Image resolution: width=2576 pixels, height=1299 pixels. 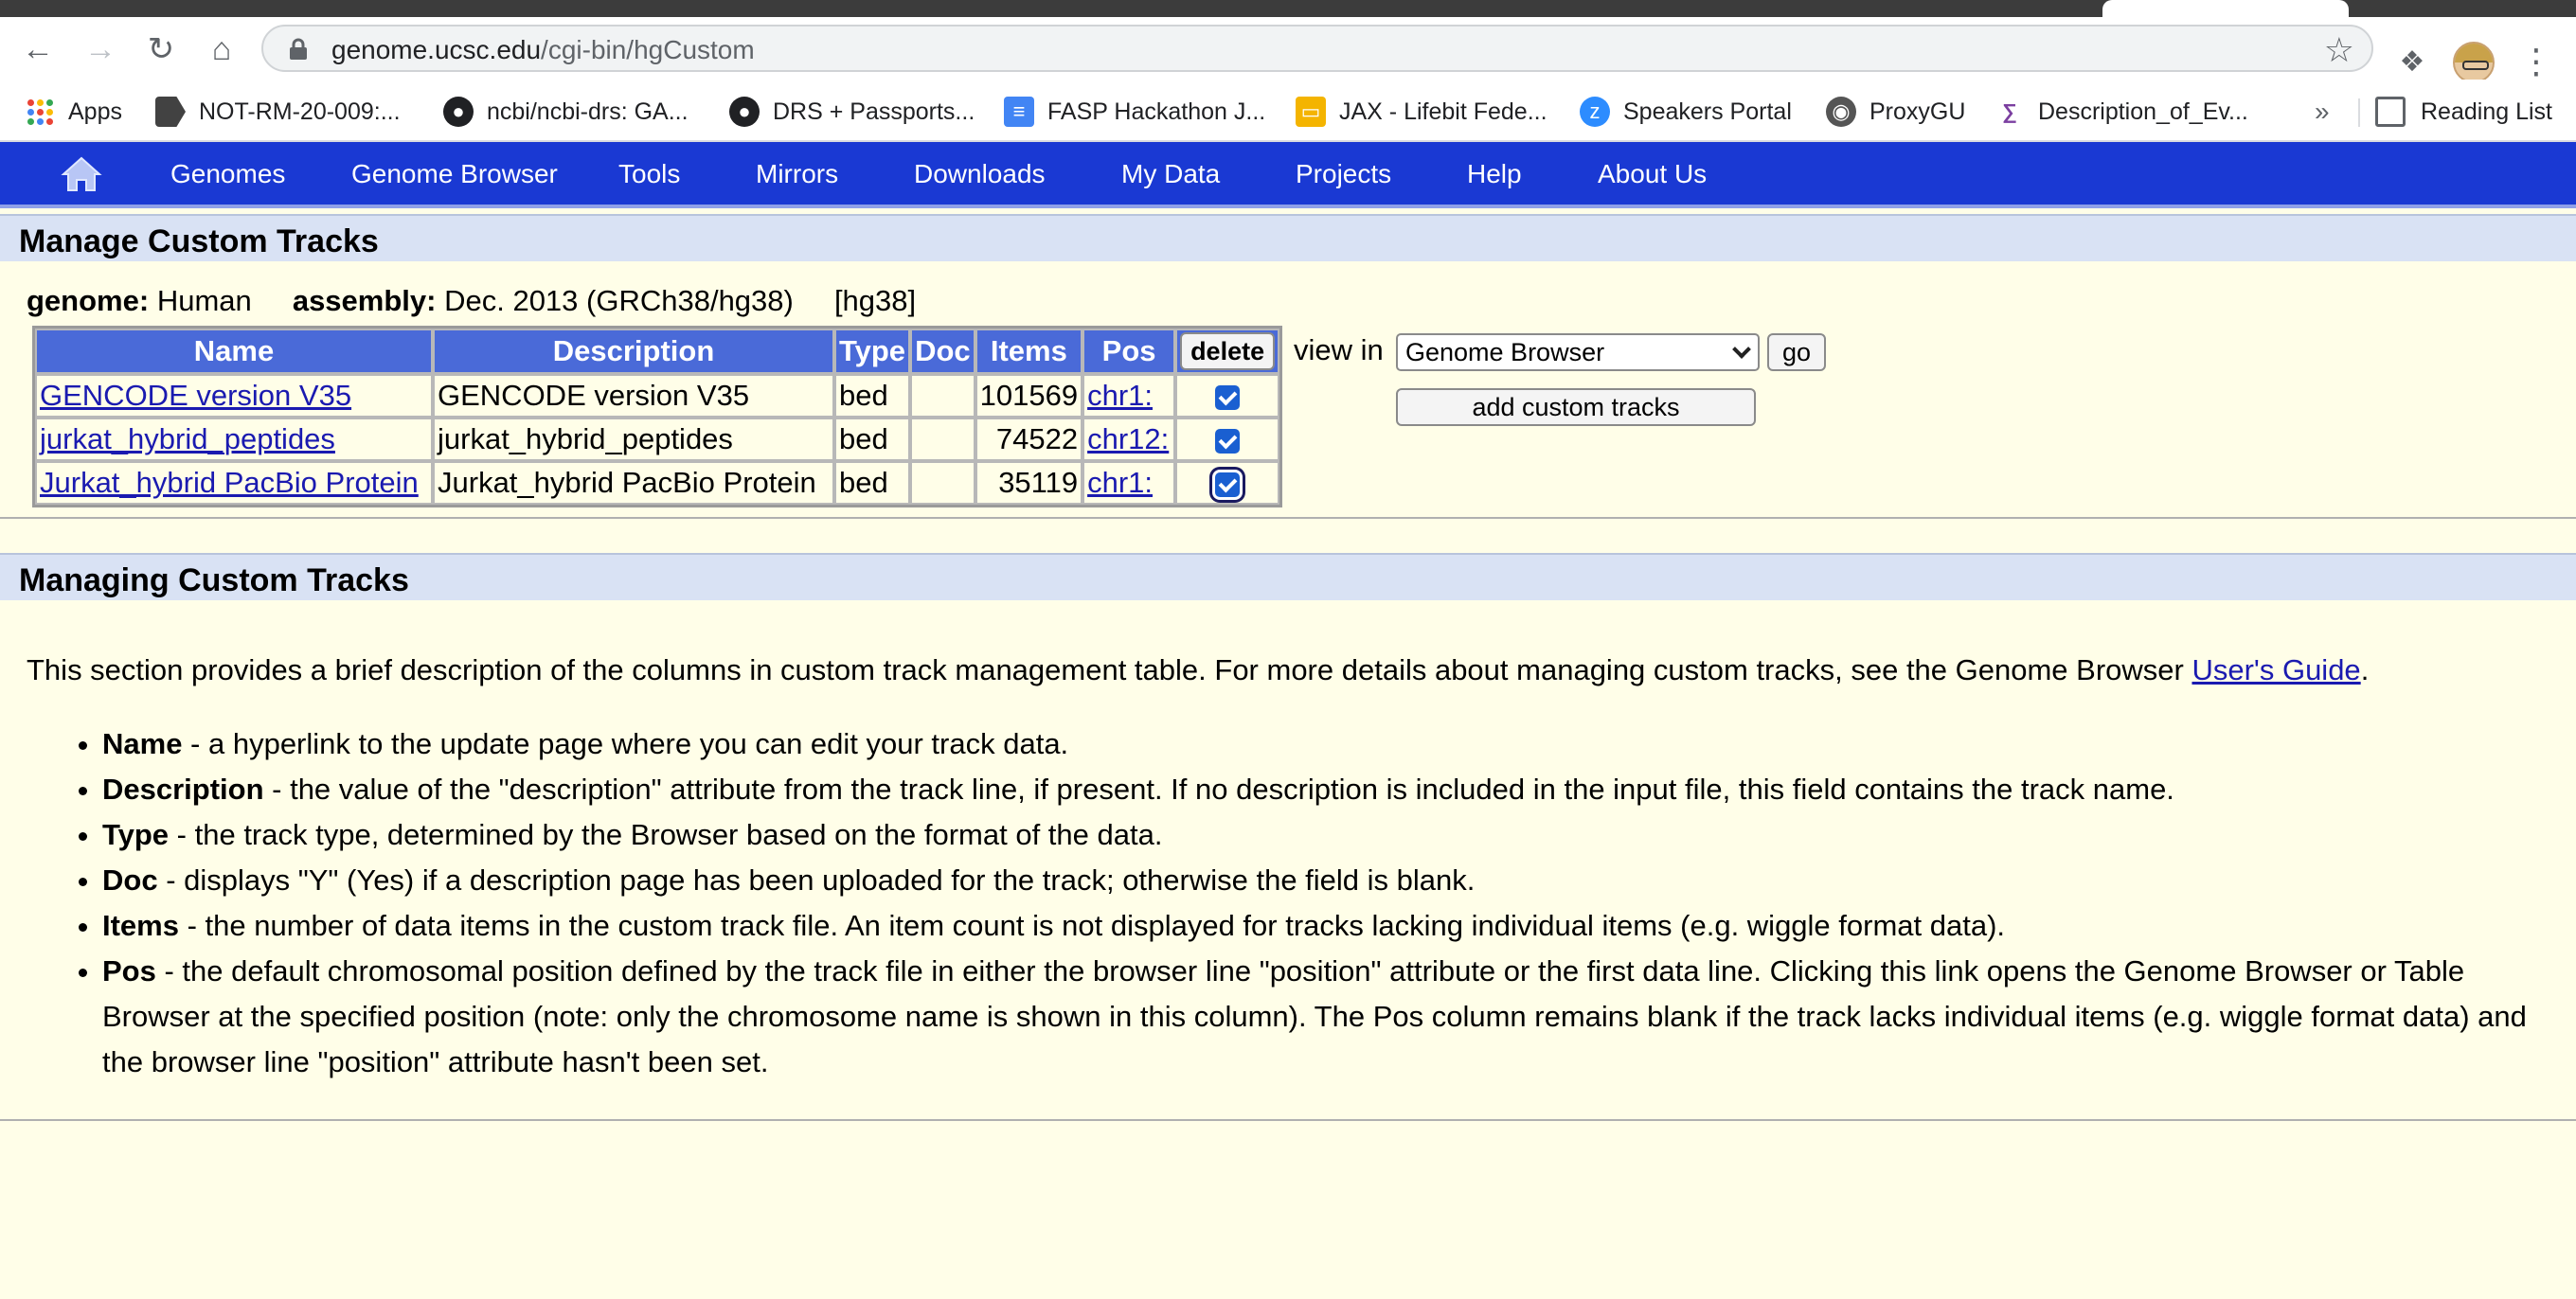 I want to click on bookmark-apps: Apps, so click(x=73, y=112).